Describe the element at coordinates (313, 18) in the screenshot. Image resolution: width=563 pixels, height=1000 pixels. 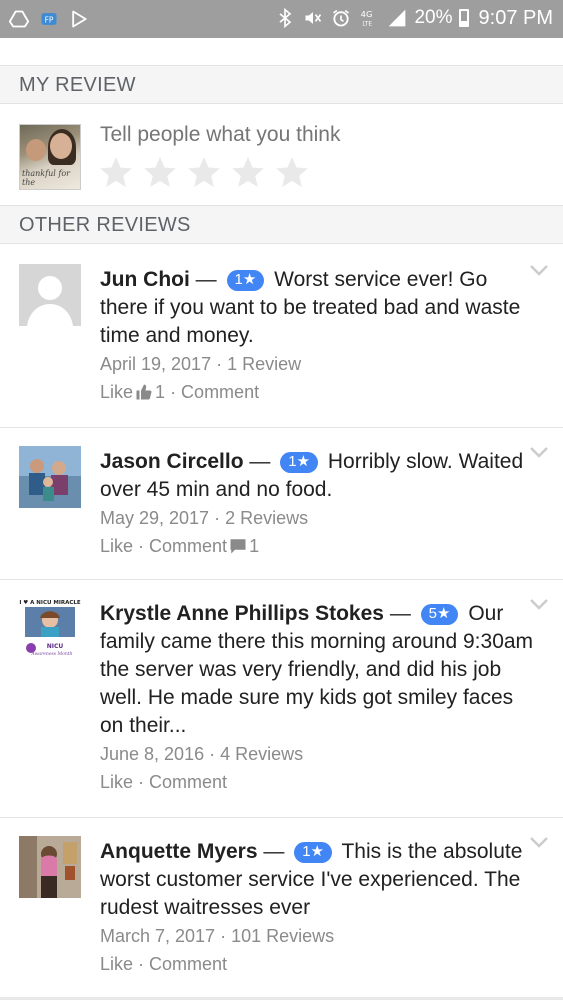
I see `mute-icon` at that location.